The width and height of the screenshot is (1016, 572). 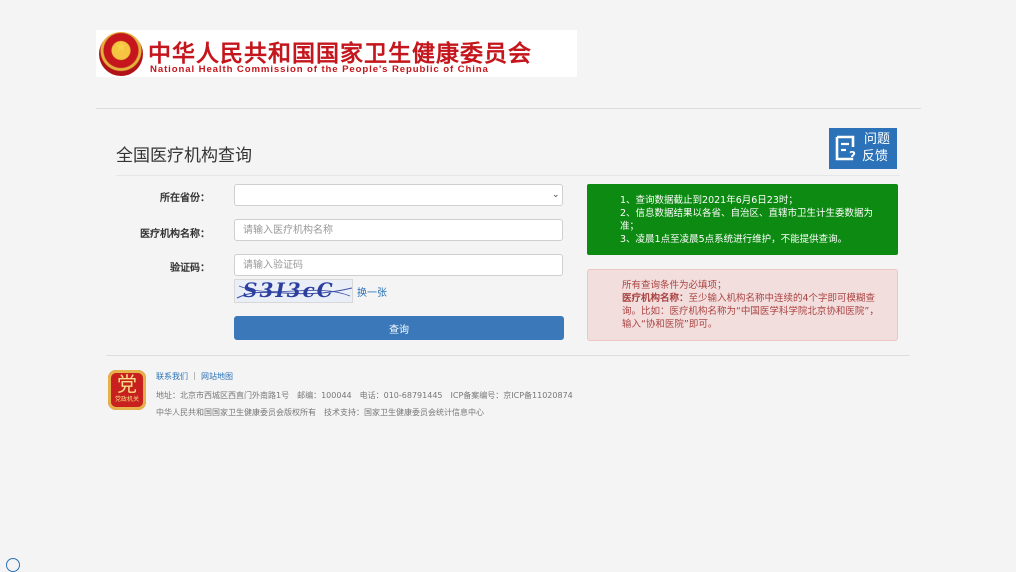 What do you see at coordinates (172, 376) in the screenshot?
I see `contact-us-link: 联系我们` at bounding box center [172, 376].